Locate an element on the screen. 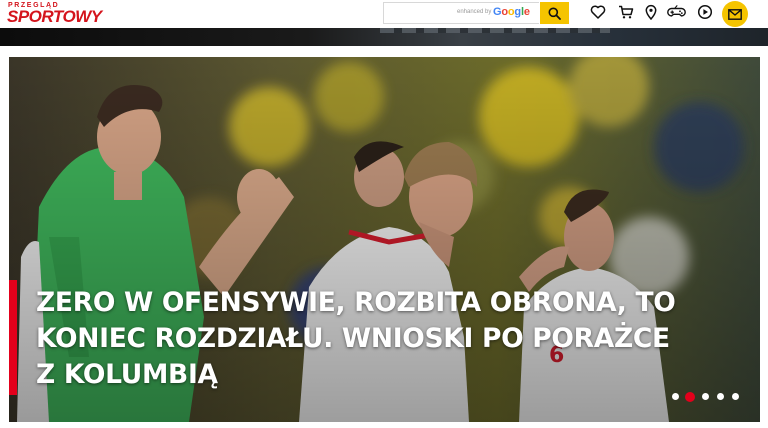  cart-icon is located at coordinates (626, 12).